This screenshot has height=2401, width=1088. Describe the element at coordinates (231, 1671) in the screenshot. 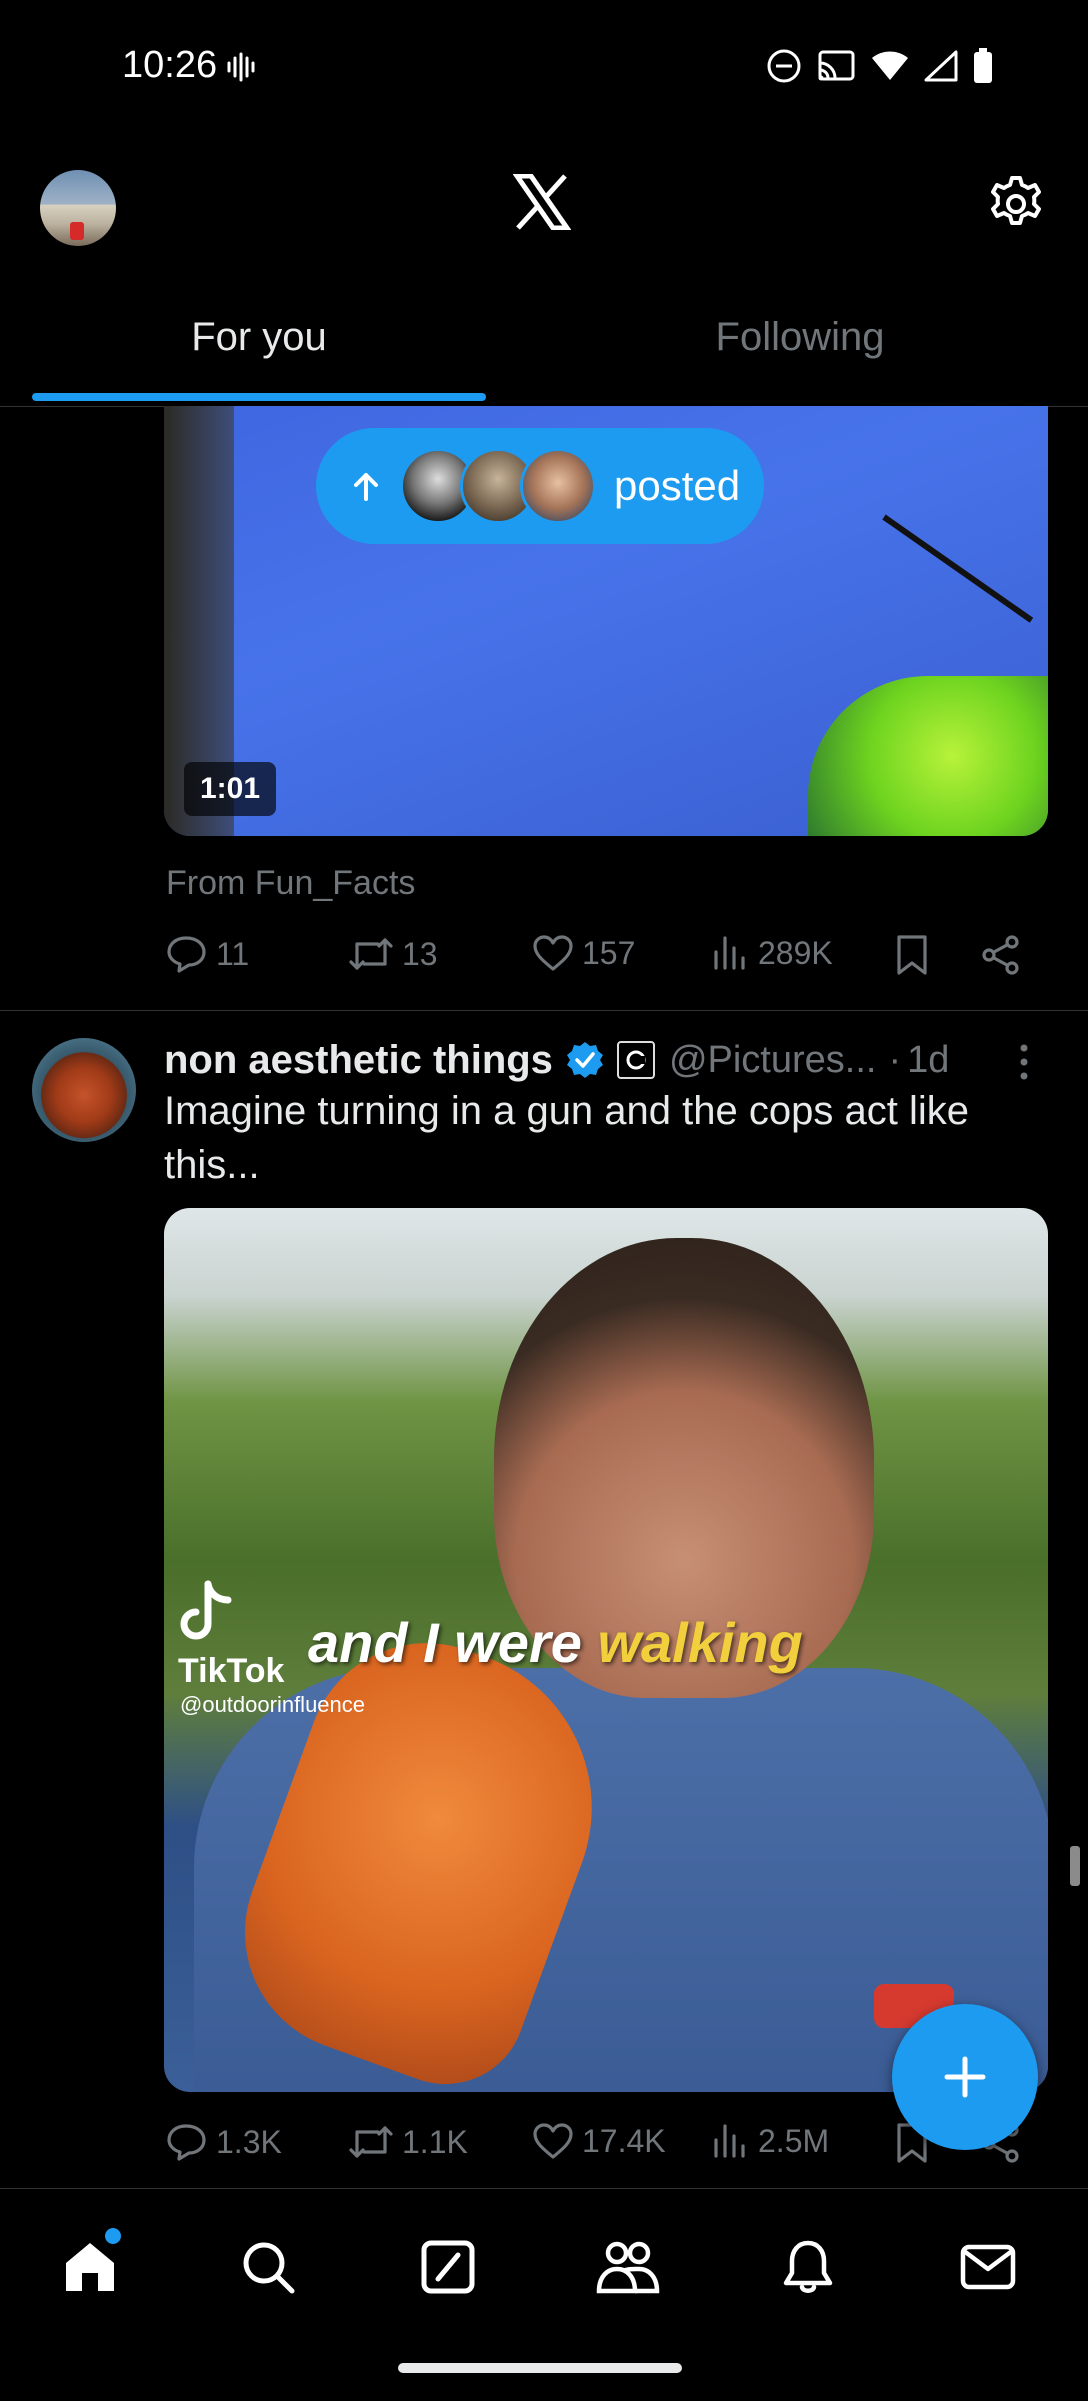

I see `tiktok-label: TikTok` at that location.